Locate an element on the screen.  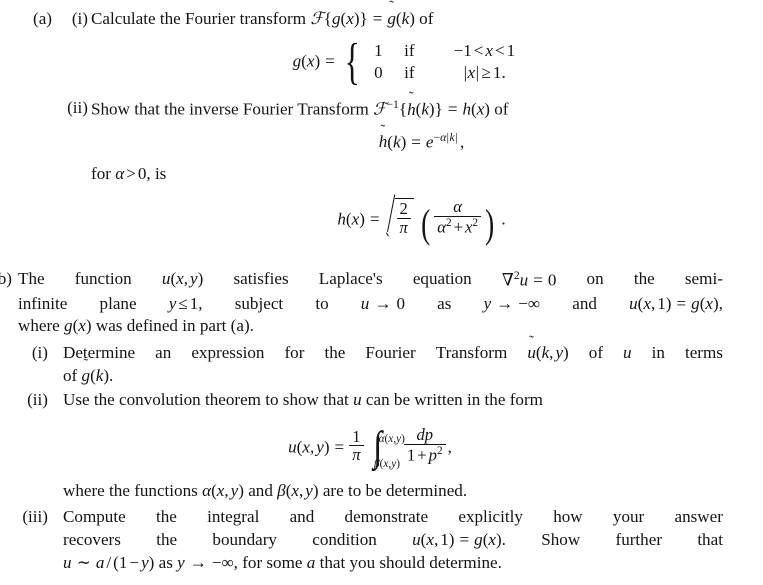
case-1-if: if is located at coordinates (409, 50).